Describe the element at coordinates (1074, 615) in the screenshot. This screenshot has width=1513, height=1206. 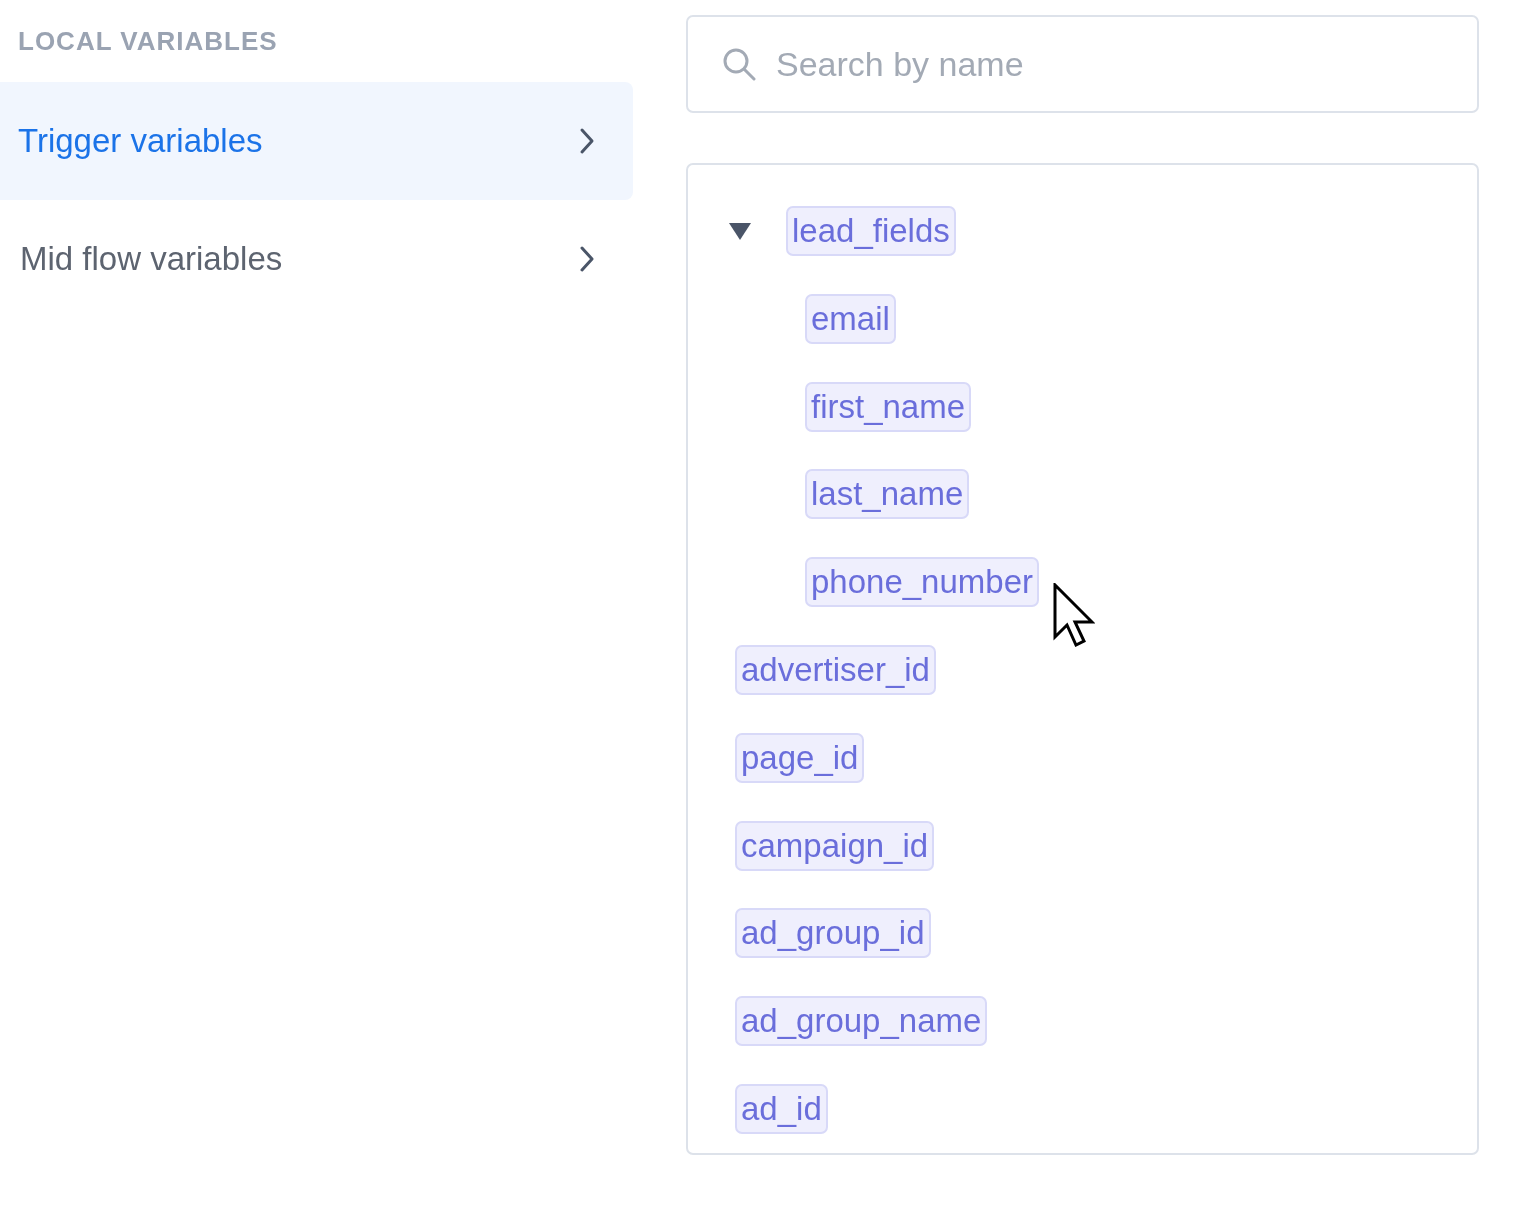
I see `mouse-pointer-icon` at that location.